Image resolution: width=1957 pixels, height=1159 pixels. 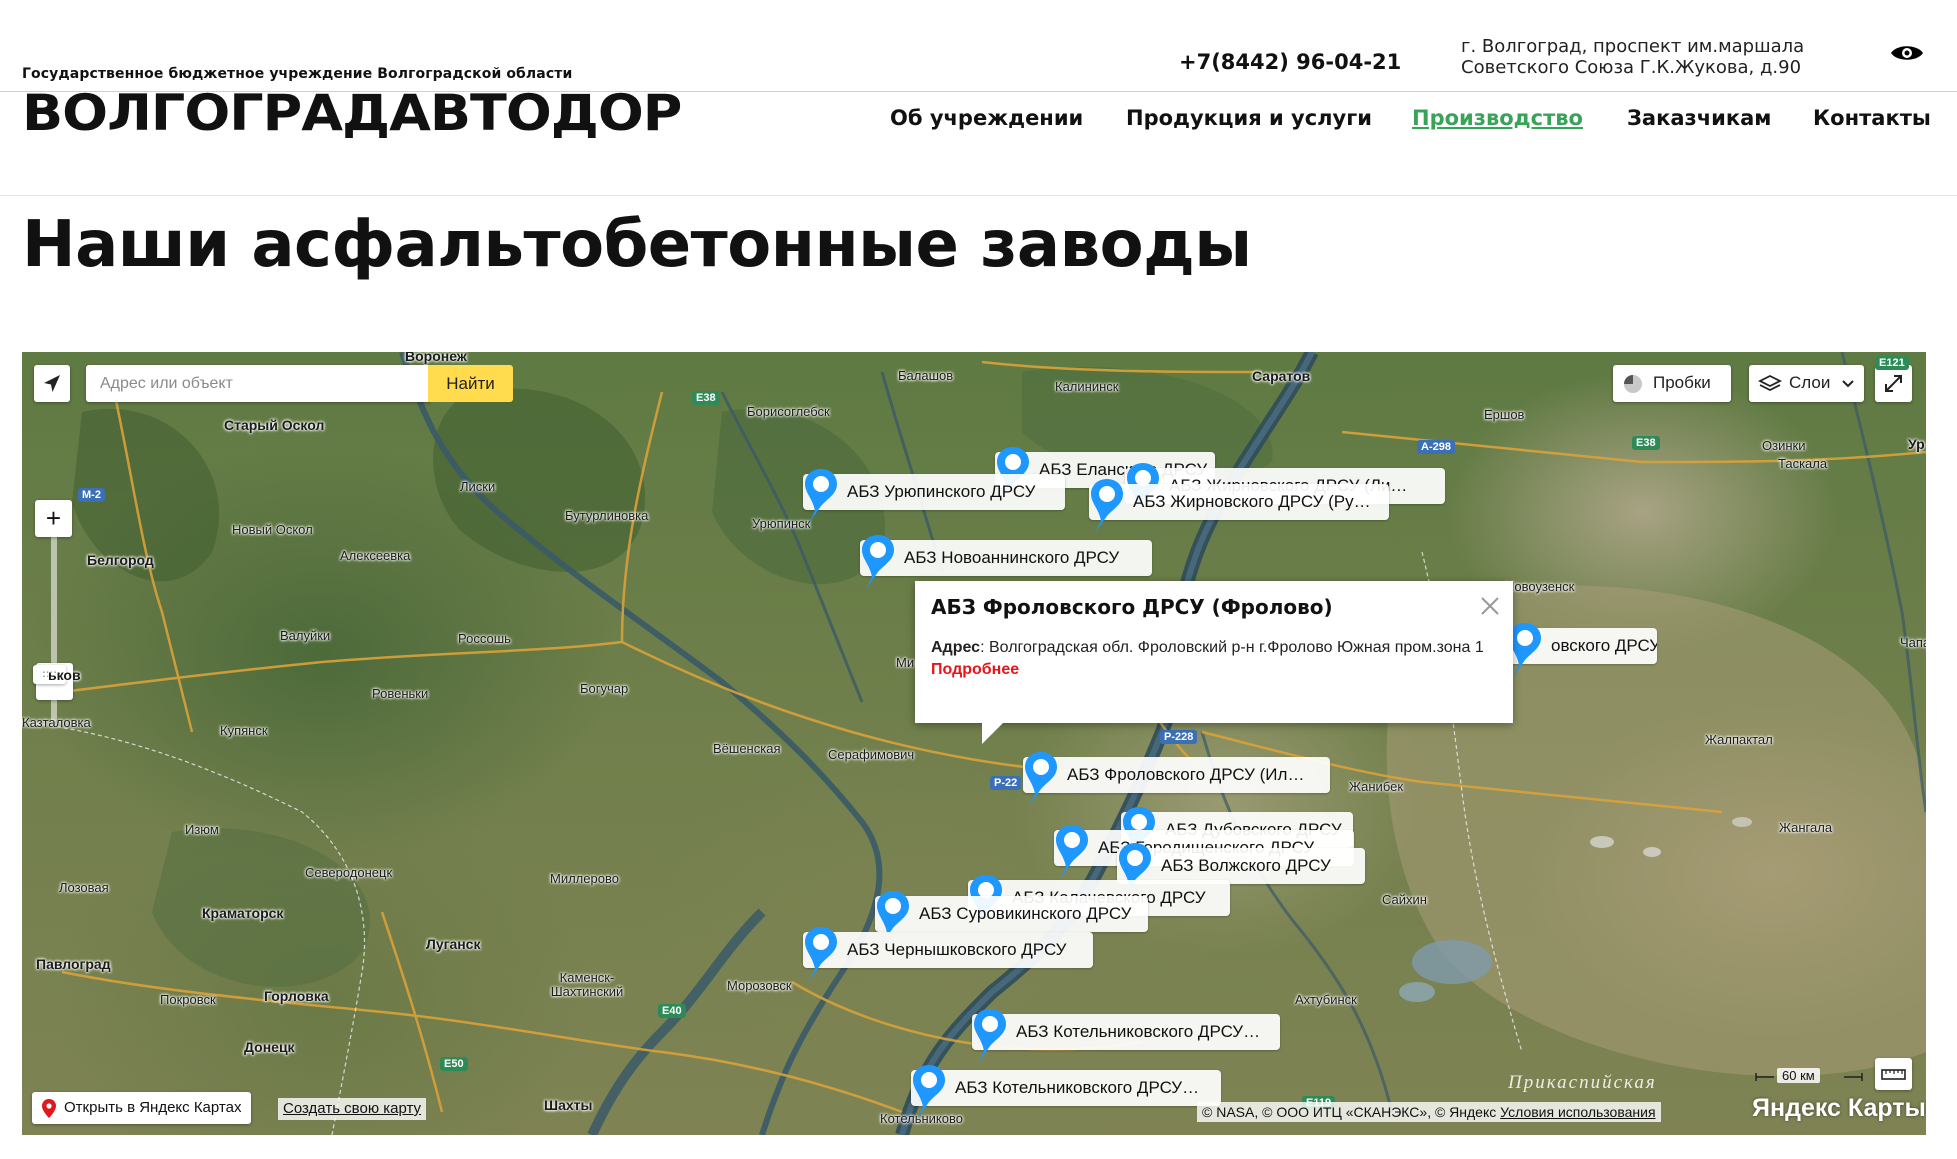 I want to click on city-label: Таскала, so click(x=1803, y=463).